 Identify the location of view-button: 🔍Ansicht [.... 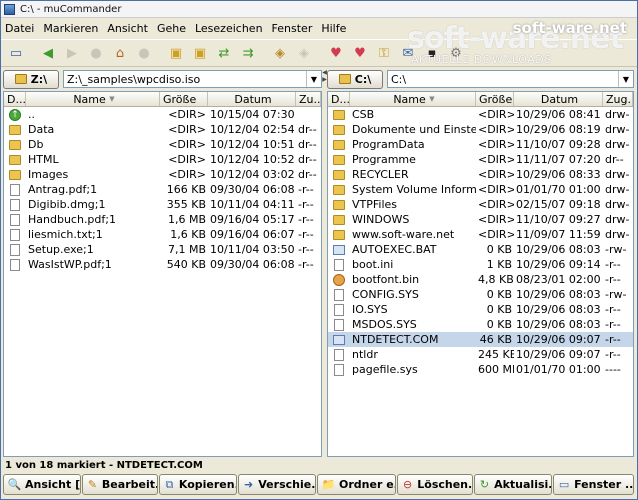
(42, 484).